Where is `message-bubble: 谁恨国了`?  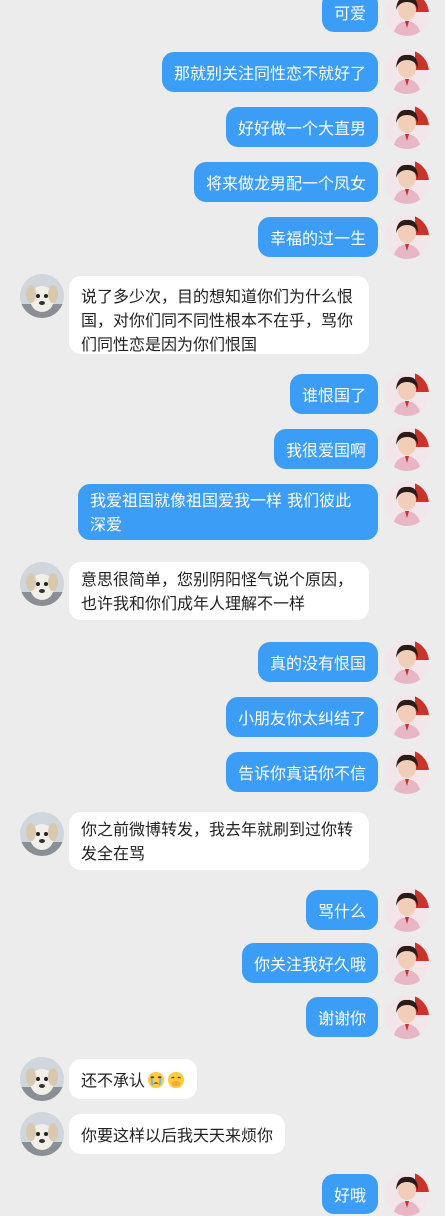 message-bubble: 谁恨国了 is located at coordinates (333, 394).